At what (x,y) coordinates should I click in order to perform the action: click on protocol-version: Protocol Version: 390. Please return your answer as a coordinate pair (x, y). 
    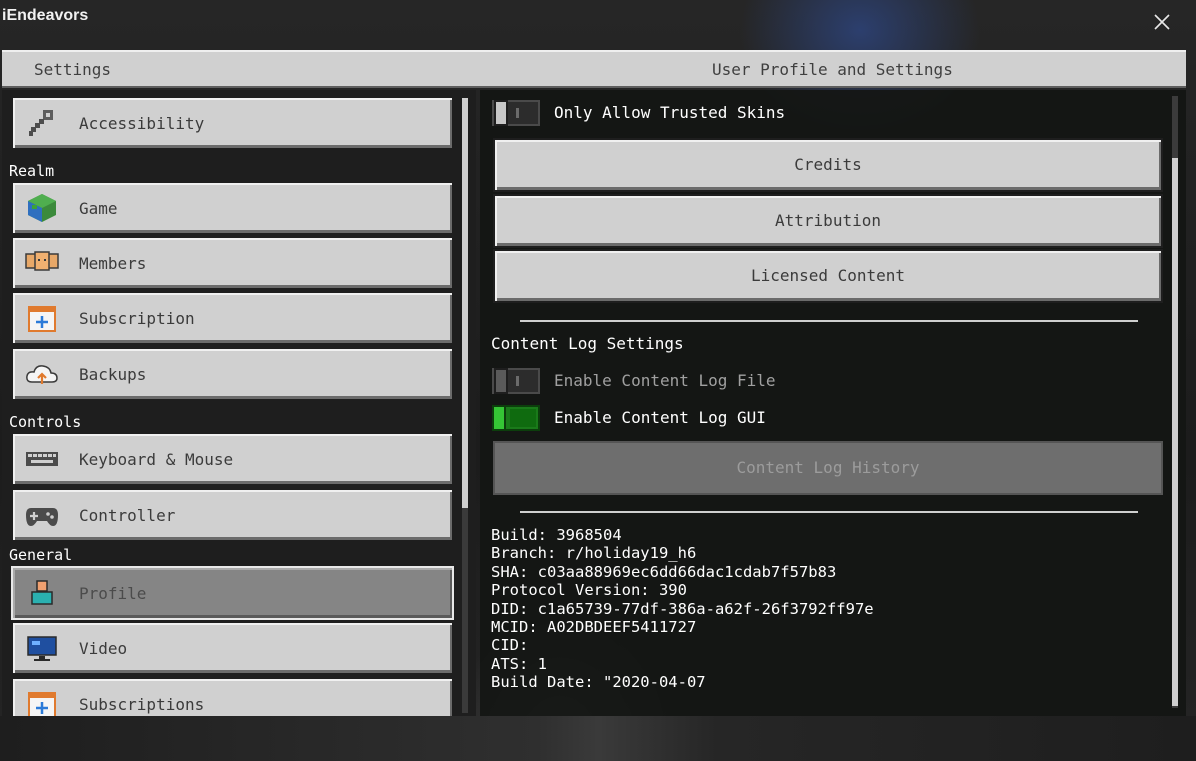
    Looking at the image, I should click on (589, 590).